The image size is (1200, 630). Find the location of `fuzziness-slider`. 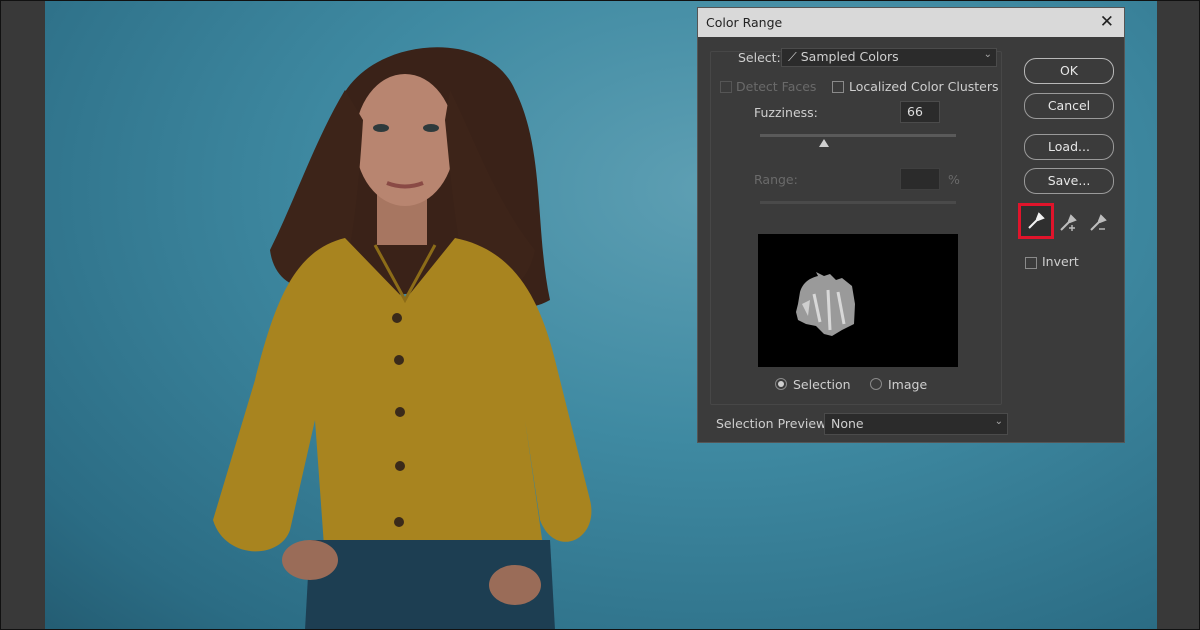

fuzziness-slider is located at coordinates (858, 135).